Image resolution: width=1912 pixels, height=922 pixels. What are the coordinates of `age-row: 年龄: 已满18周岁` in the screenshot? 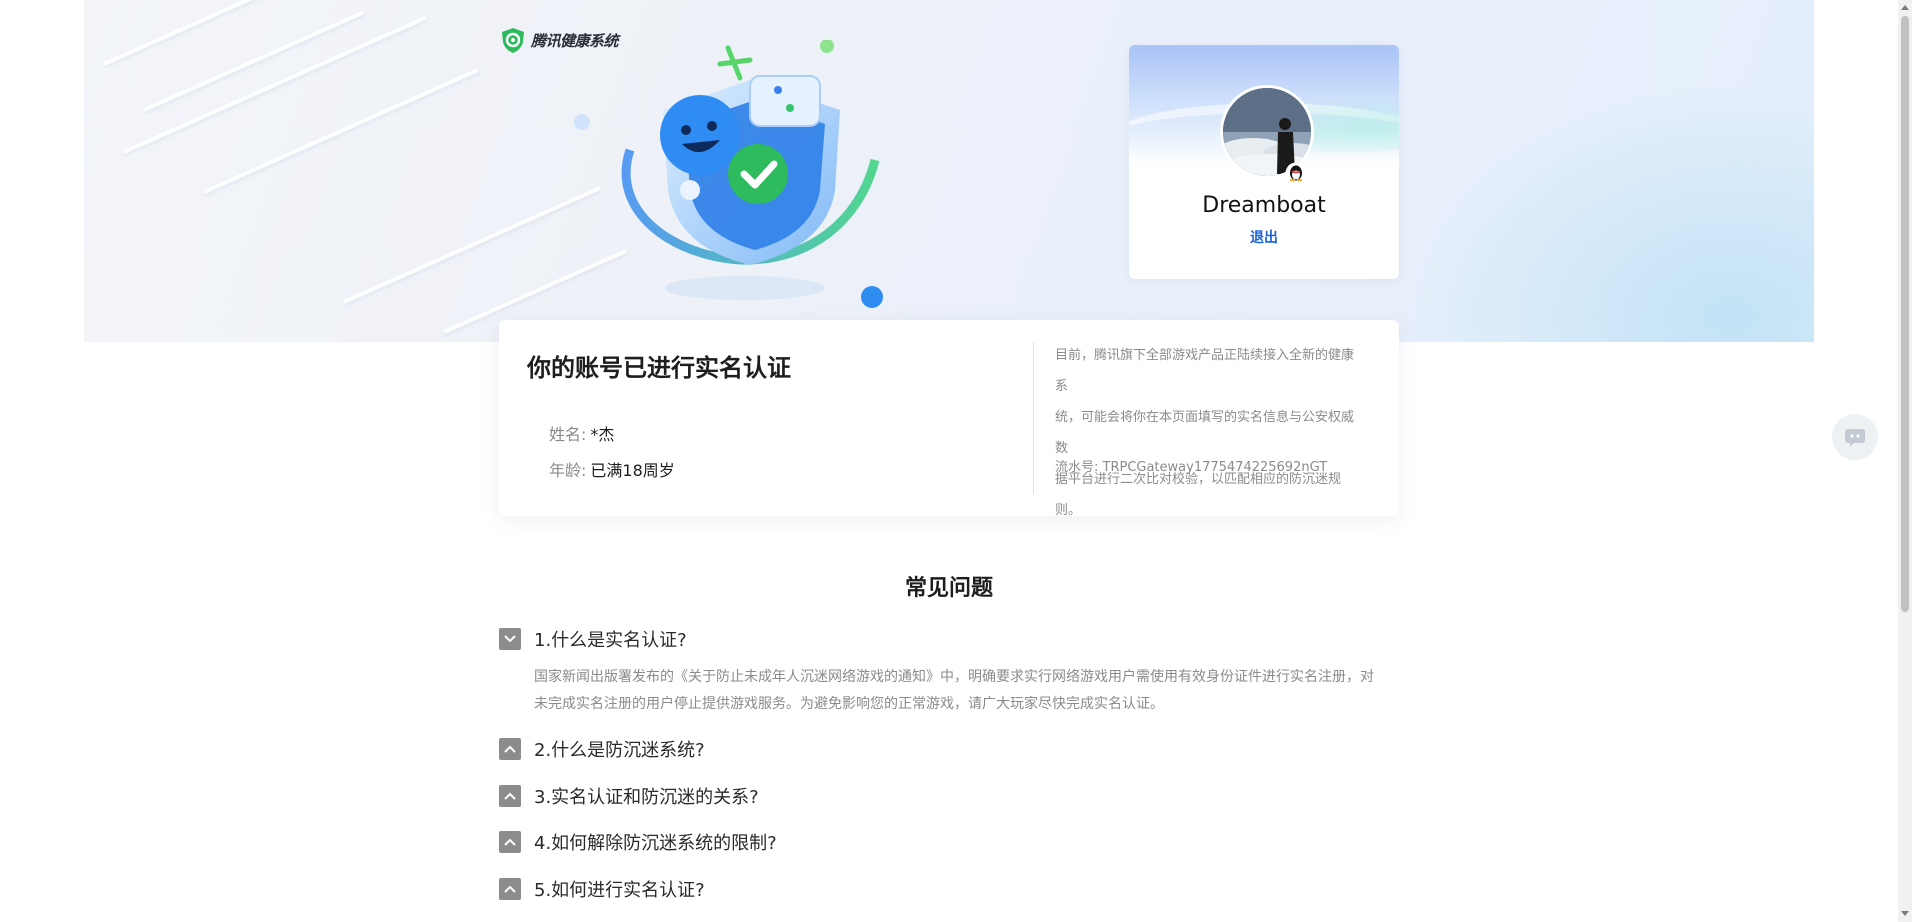 It's located at (612, 469).